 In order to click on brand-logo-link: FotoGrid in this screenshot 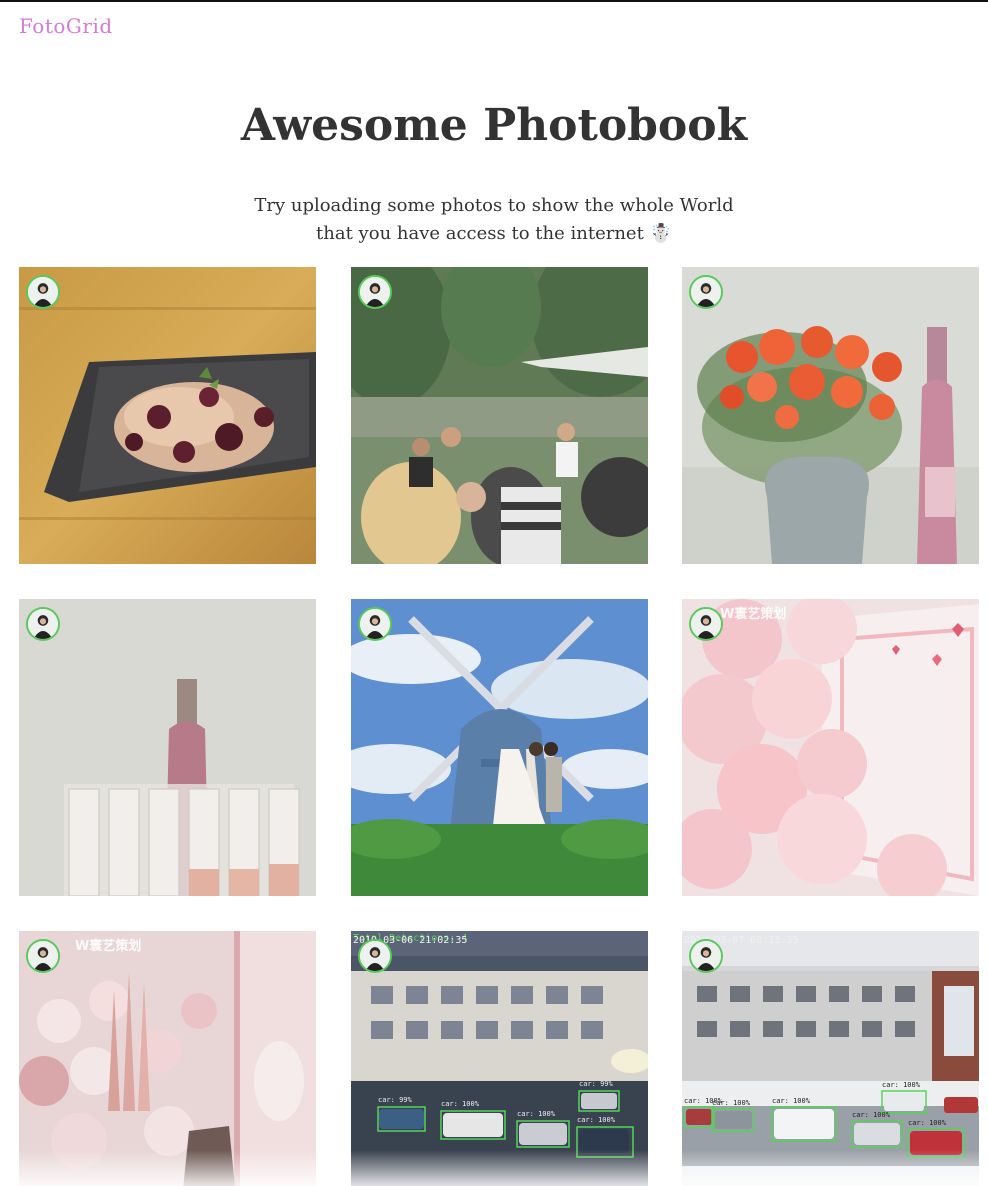, I will do `click(66, 26)`.